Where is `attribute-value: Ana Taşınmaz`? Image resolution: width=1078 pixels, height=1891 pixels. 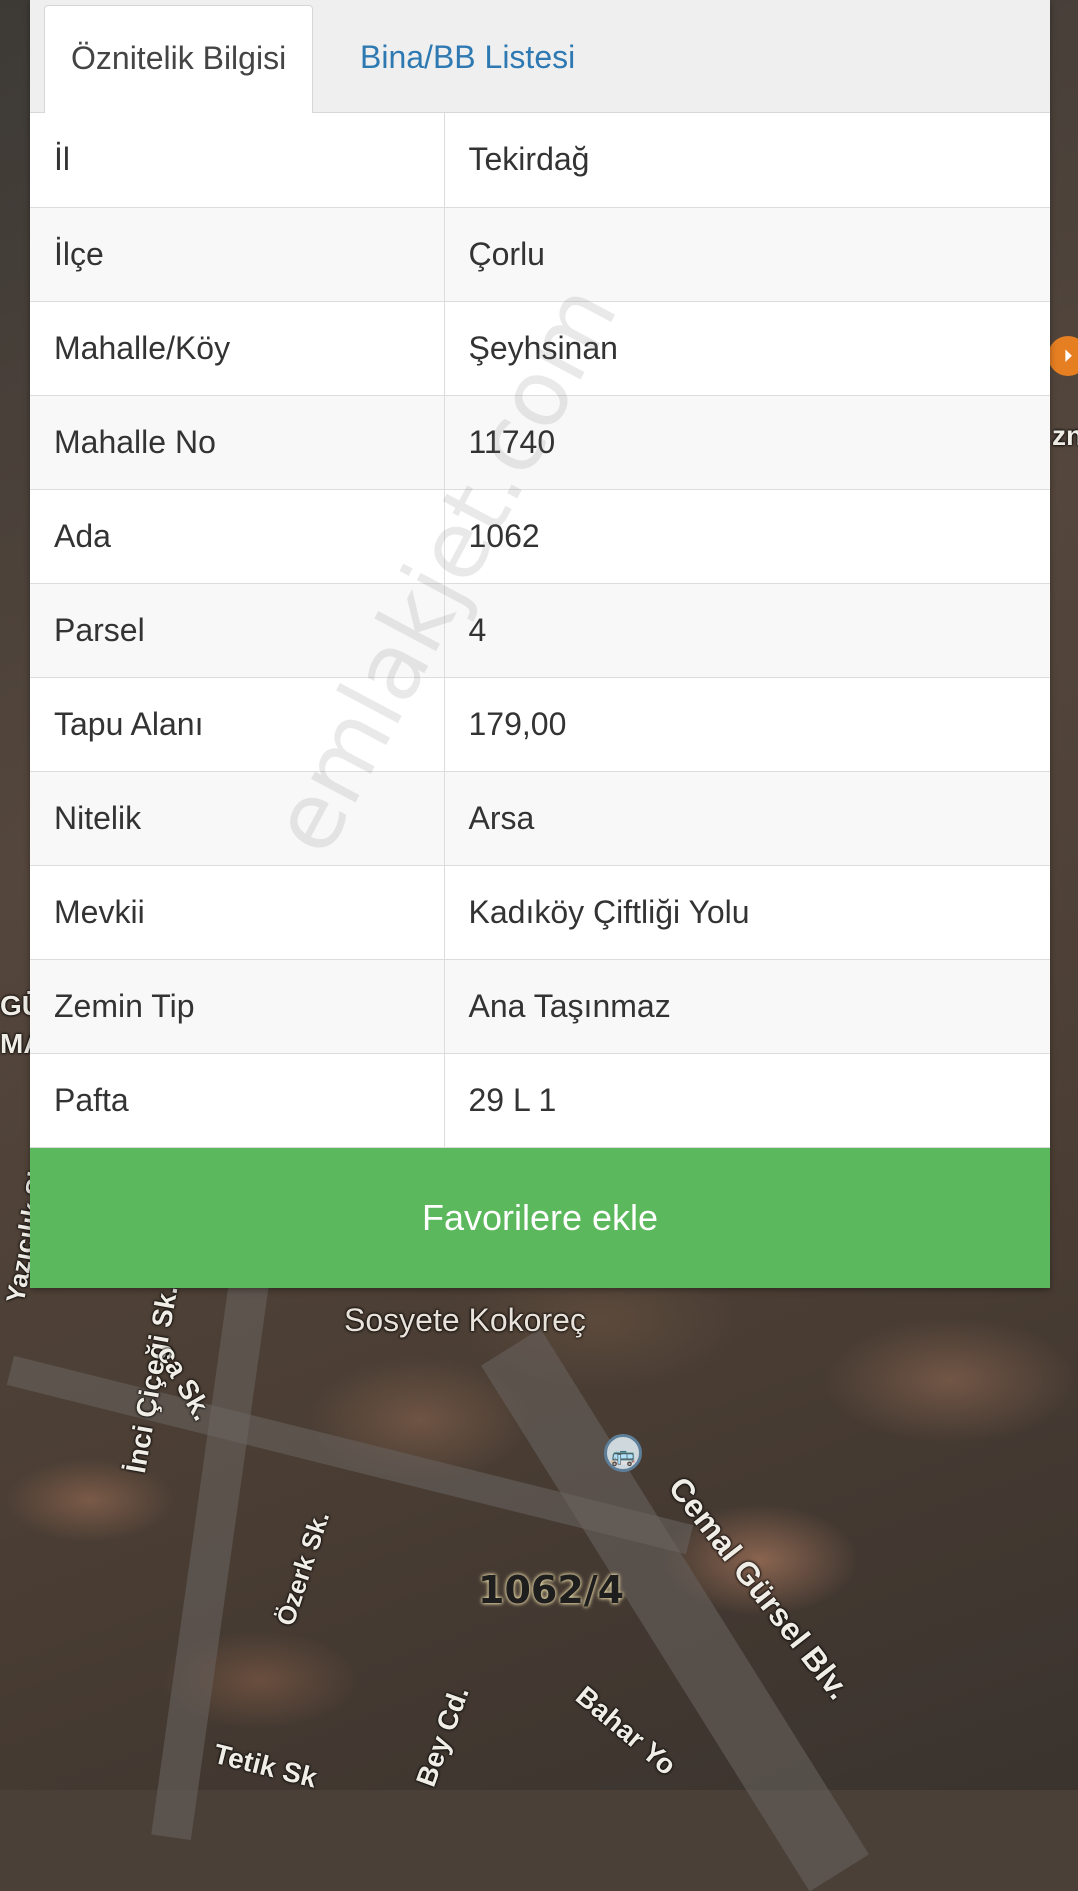 attribute-value: Ana Taşınmaz is located at coordinates (747, 1006).